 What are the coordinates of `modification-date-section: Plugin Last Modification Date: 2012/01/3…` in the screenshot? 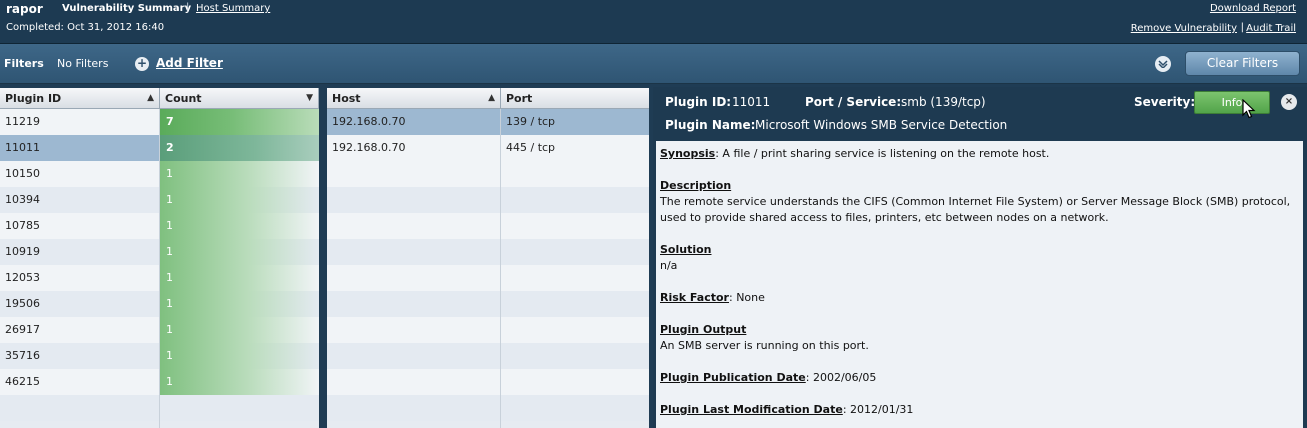 It's located at (979, 410).